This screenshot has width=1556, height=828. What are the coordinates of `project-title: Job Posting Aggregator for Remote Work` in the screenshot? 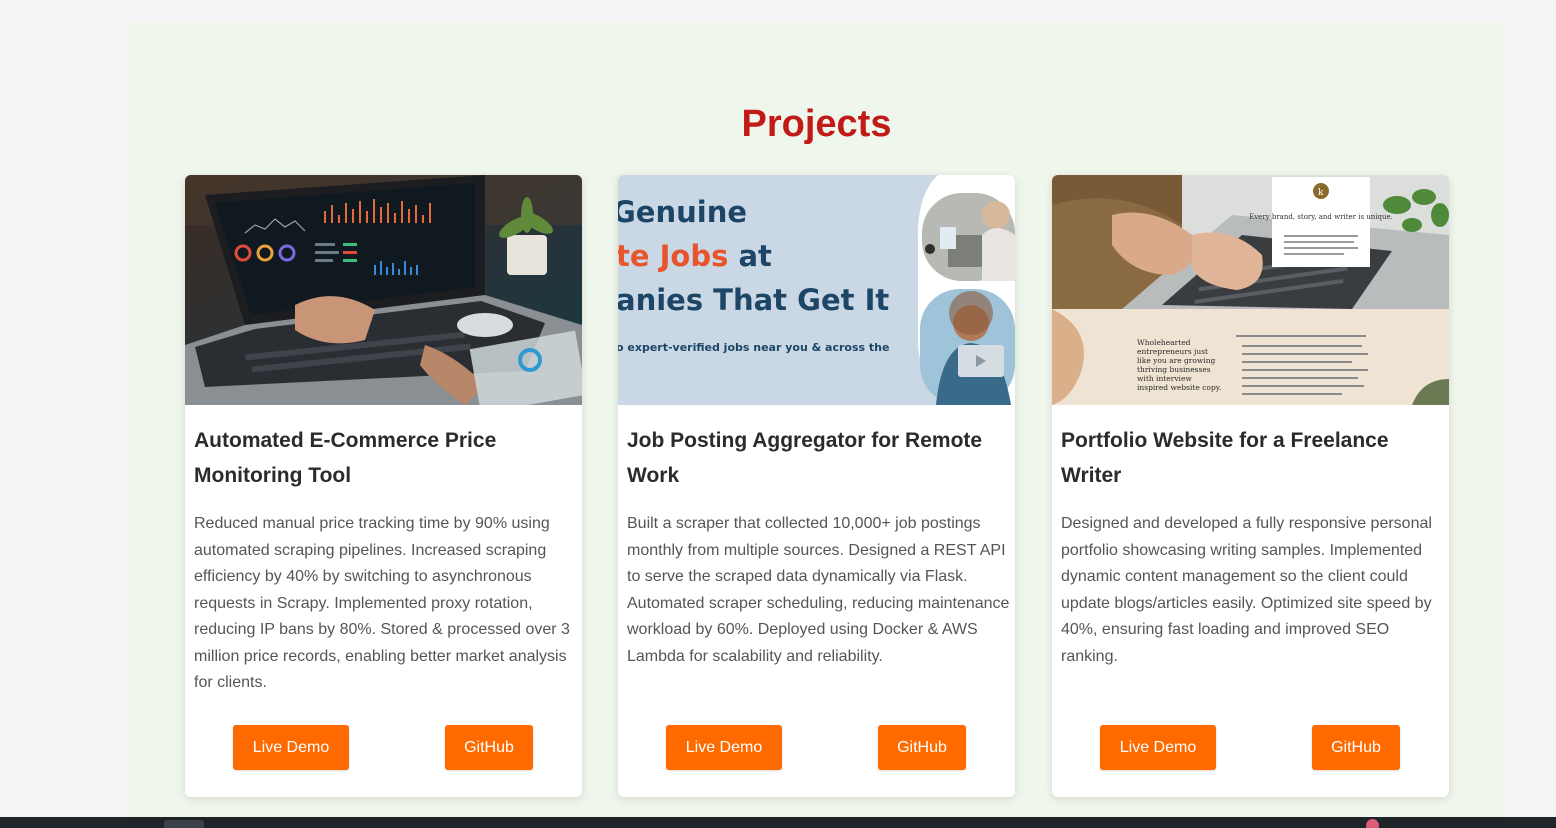 It's located at (805, 458).